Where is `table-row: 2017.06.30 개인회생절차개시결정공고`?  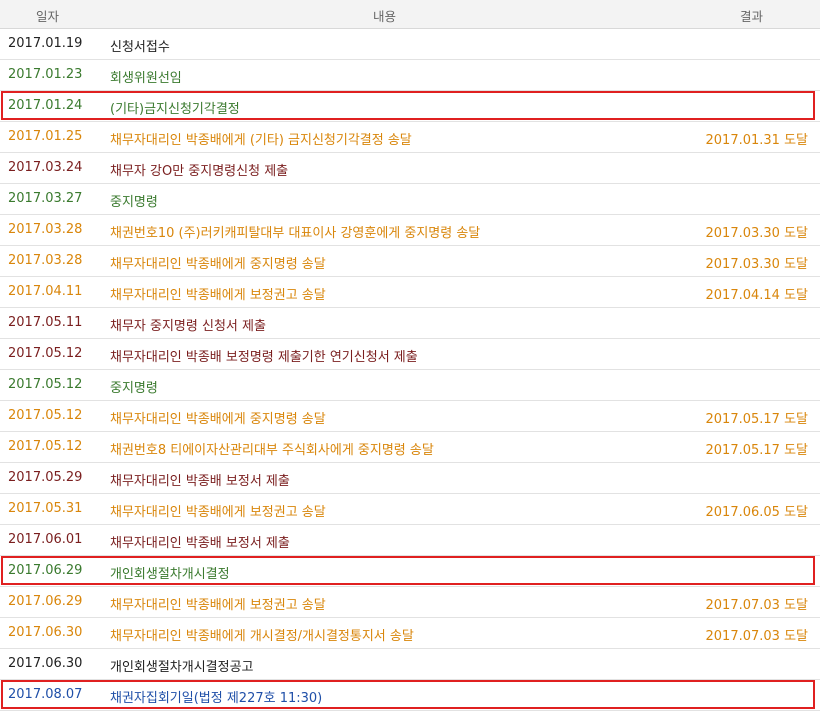
table-row: 2017.06.30 개인회생절차개시결정공고 is located at coordinates (410, 664).